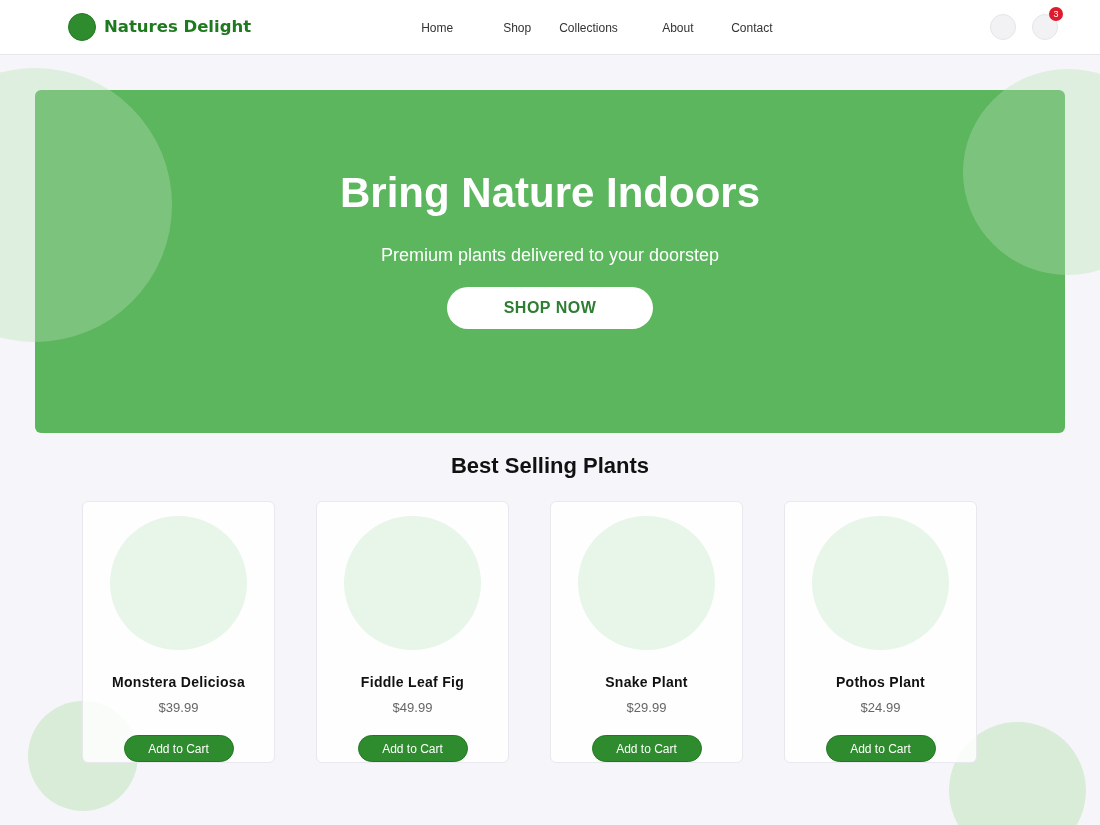  I want to click on product-price: $49.99, so click(412, 708).